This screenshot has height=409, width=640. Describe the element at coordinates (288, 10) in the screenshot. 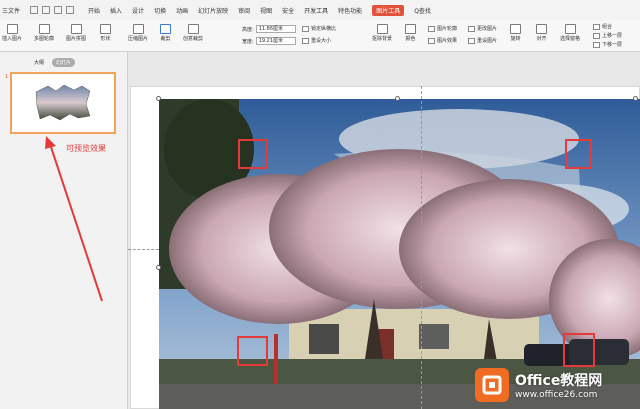

I see `tab-security: 安全` at that location.